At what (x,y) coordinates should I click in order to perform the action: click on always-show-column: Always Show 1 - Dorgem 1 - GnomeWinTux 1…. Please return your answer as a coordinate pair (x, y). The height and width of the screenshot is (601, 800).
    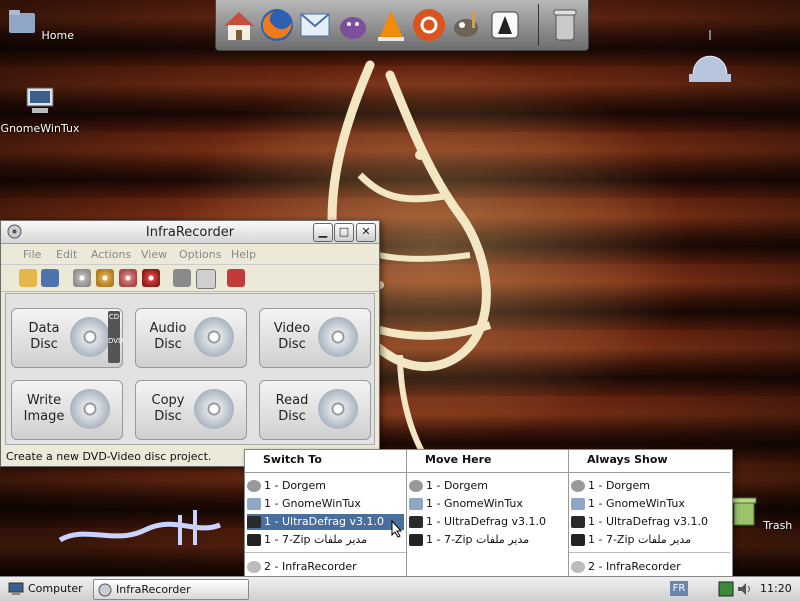
    Looking at the image, I should click on (649, 514).